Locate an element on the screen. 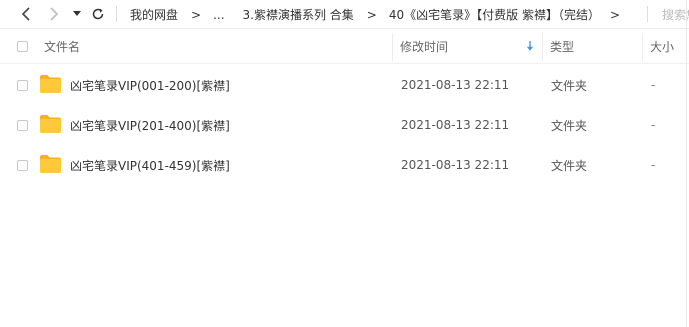  chevron-right-icon is located at coordinates (54, 14).